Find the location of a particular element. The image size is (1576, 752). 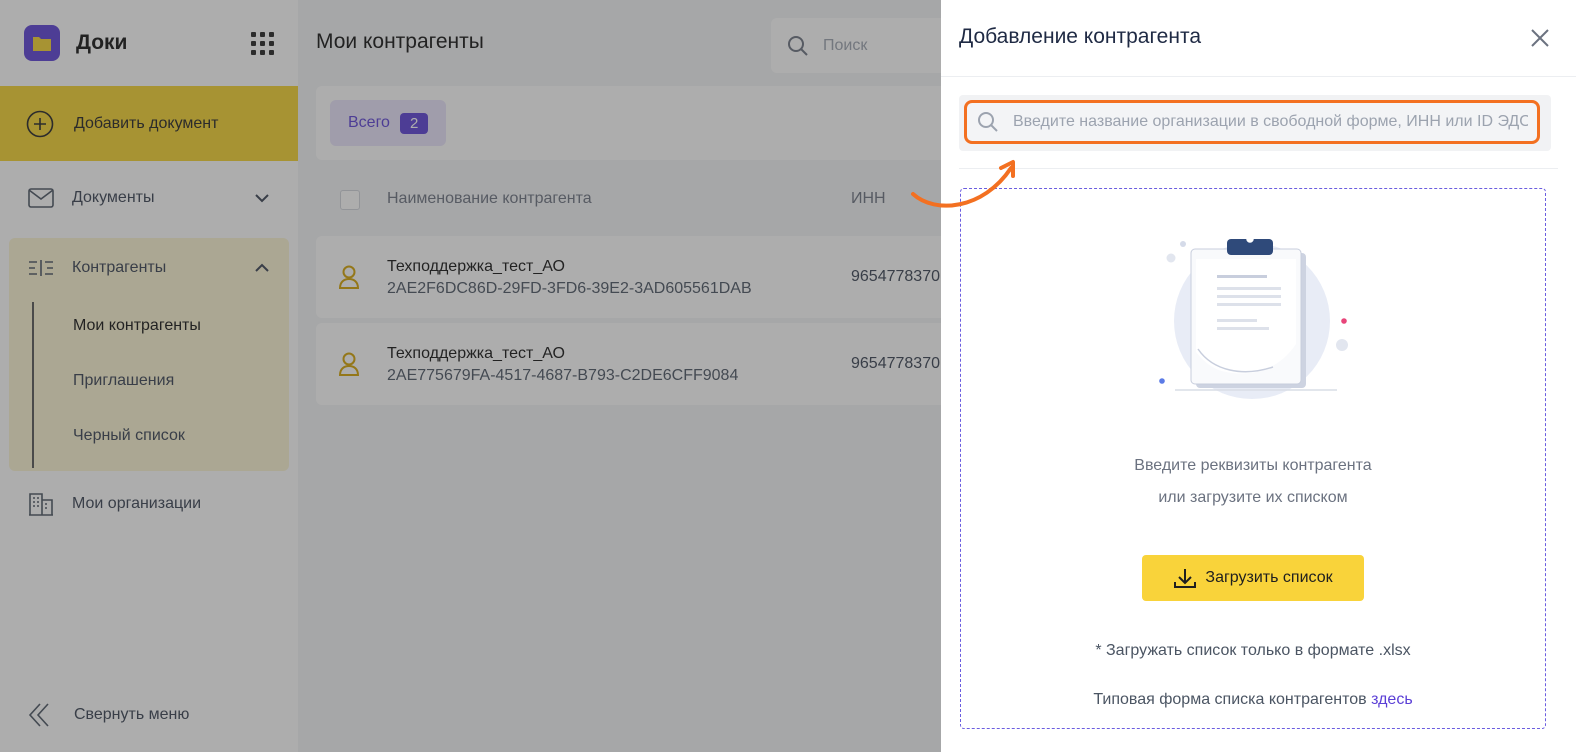

search-icon is located at coordinates (988, 122).